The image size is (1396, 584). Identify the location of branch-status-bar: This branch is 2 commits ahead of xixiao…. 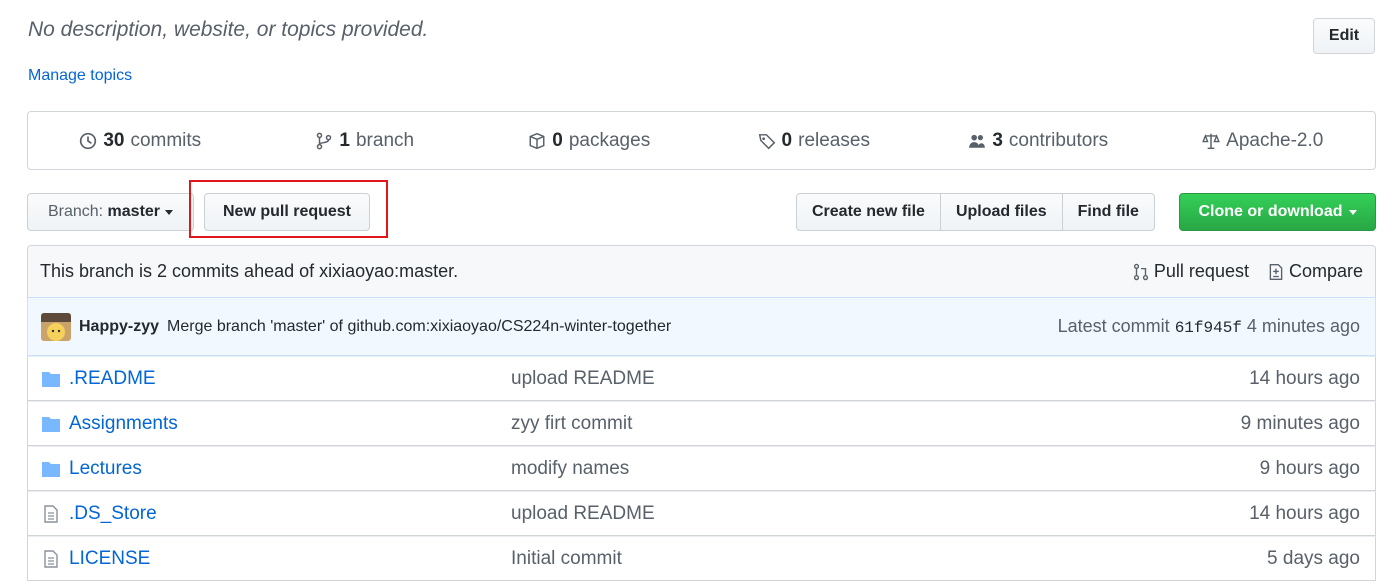
(701, 271).